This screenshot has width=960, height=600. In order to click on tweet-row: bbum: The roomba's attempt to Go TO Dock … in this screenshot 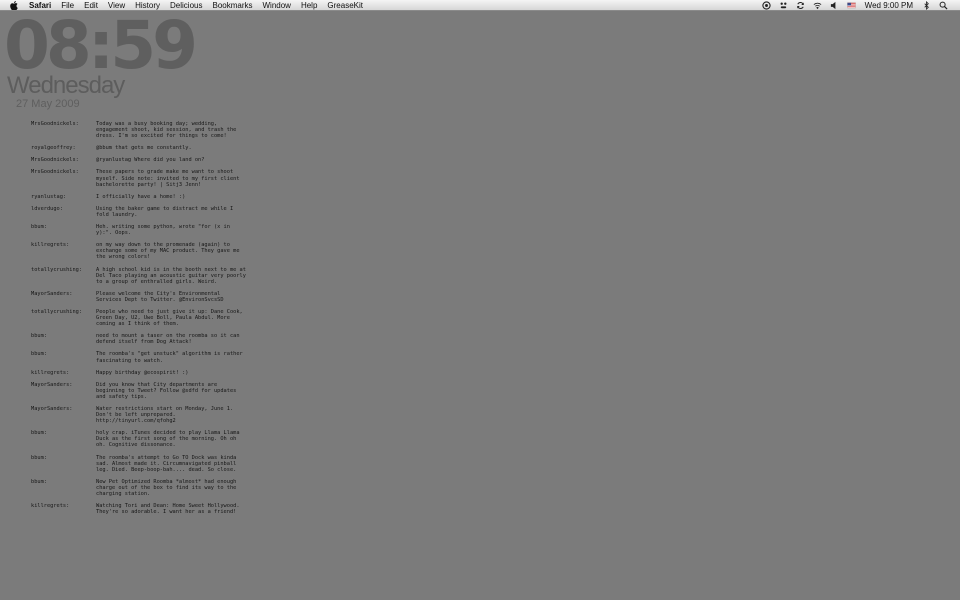, I will do `click(146, 464)`.